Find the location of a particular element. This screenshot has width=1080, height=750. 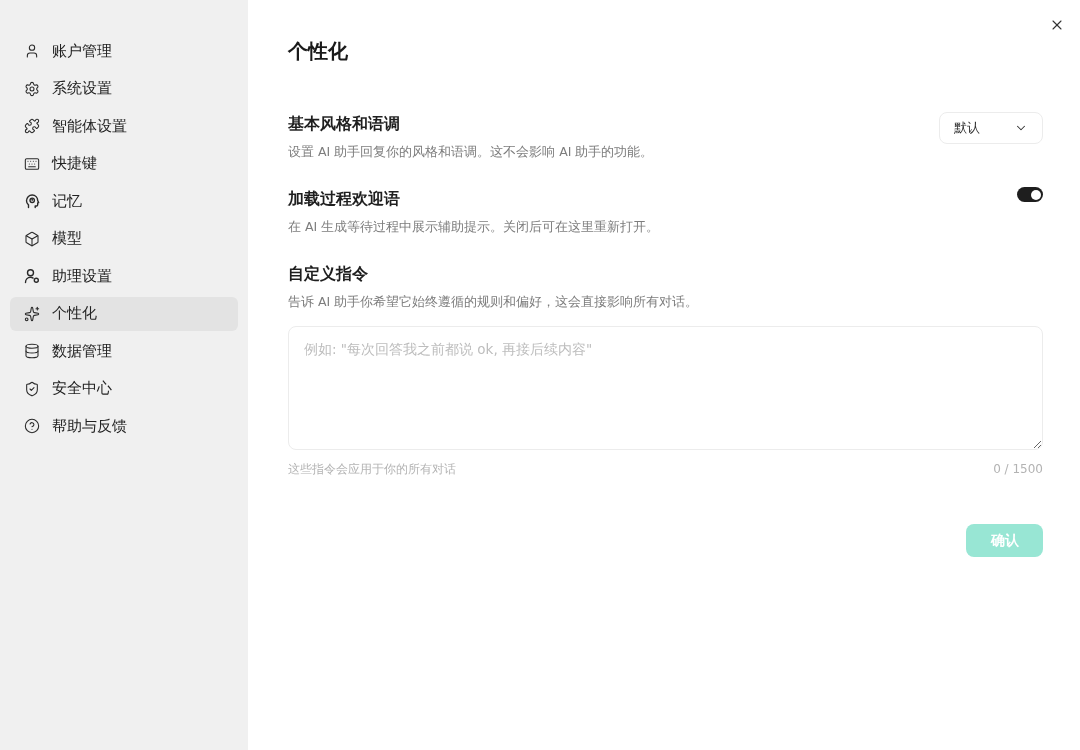

cube-icon is located at coordinates (32, 238).